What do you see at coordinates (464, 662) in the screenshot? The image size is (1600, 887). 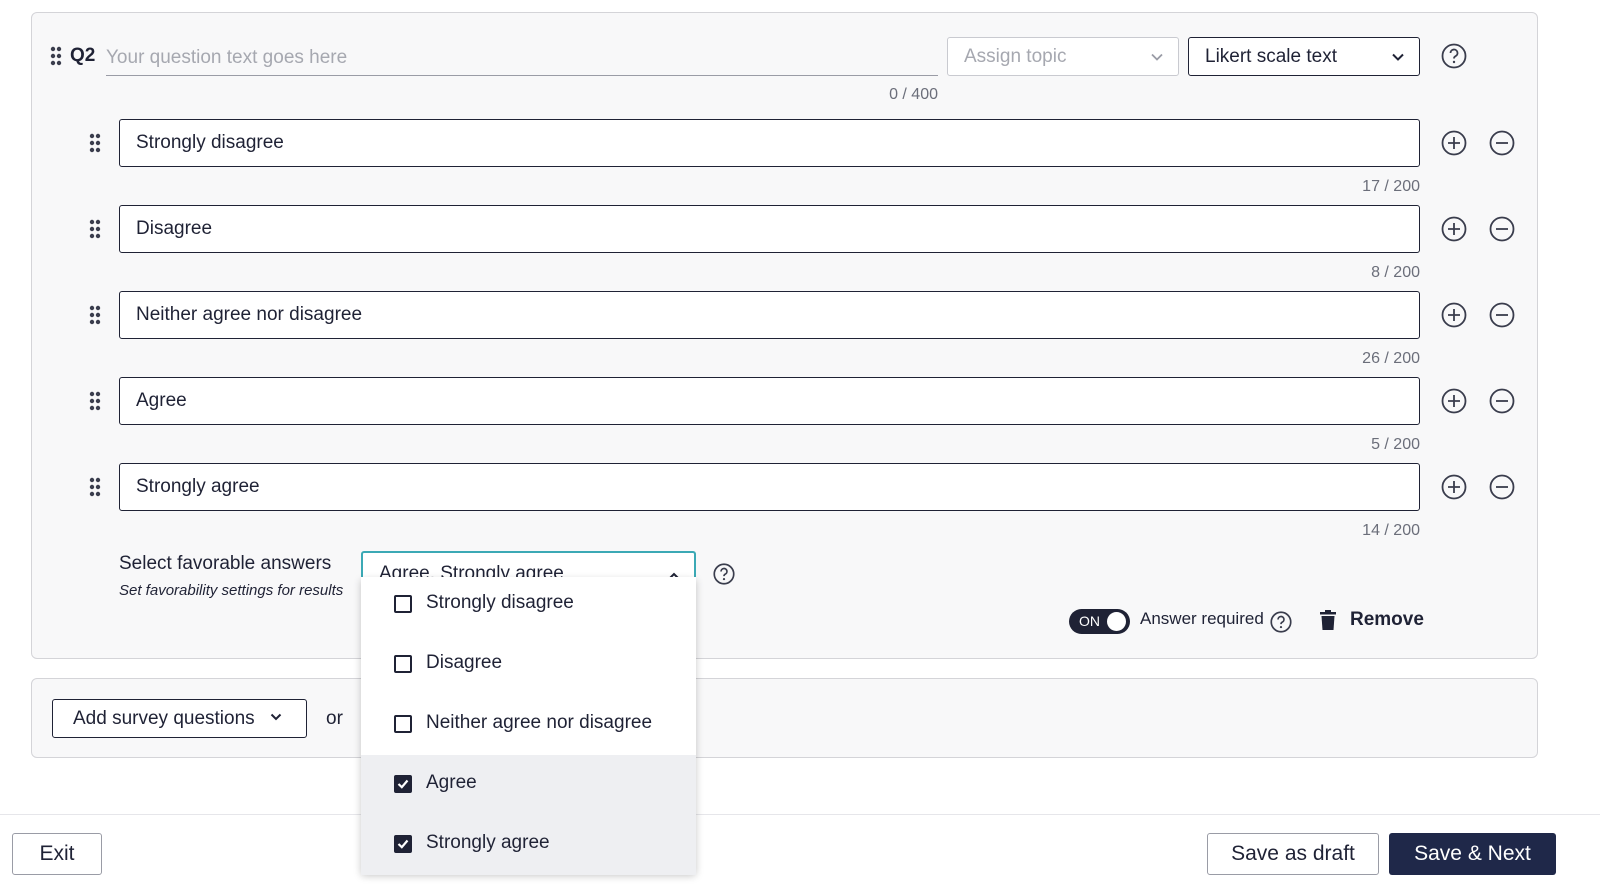 I see `favorable-option-label: Disagree` at bounding box center [464, 662].